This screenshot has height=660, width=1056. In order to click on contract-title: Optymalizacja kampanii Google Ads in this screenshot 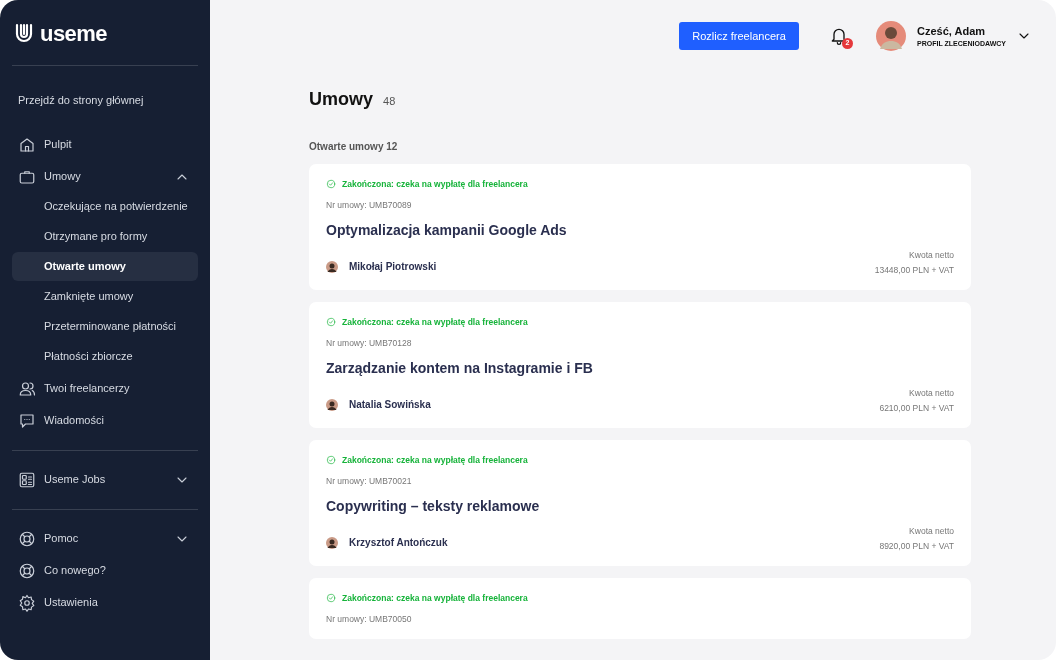, I will do `click(447, 230)`.